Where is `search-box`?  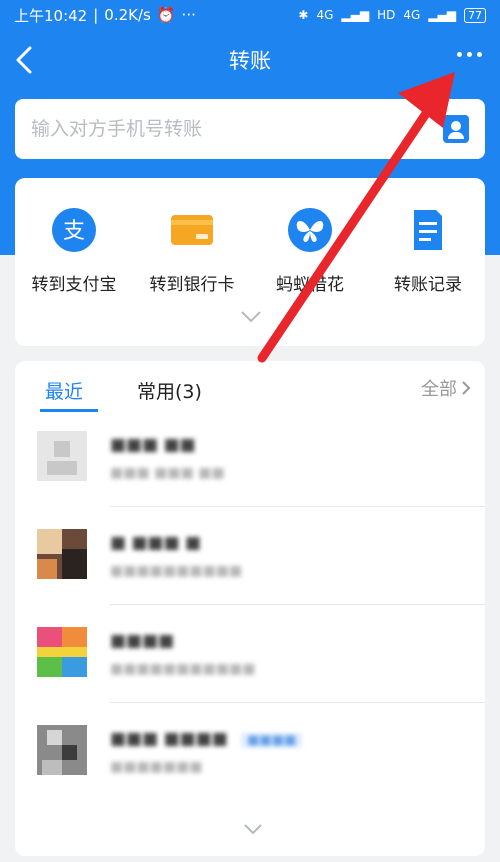
search-box is located at coordinates (250, 129).